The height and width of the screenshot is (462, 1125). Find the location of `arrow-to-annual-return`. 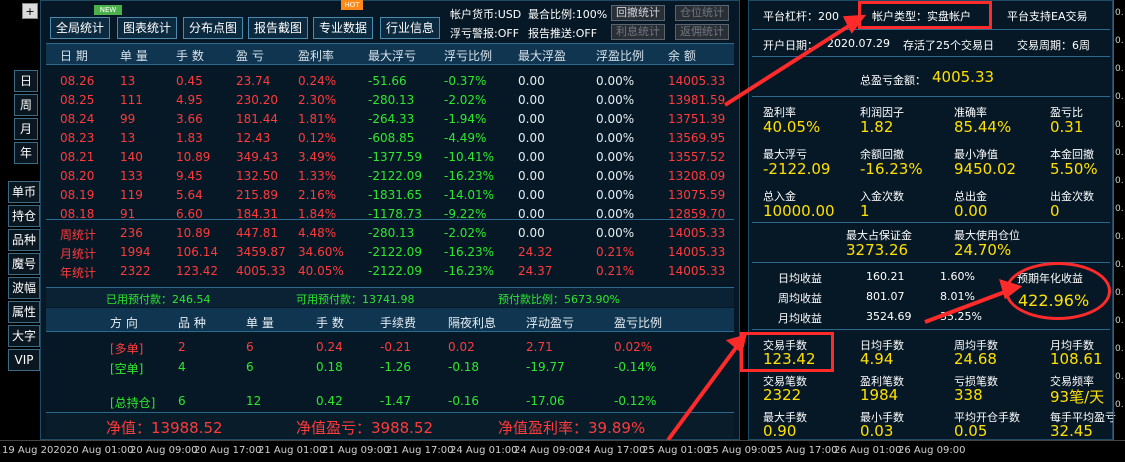

arrow-to-annual-return is located at coordinates (967, 306).